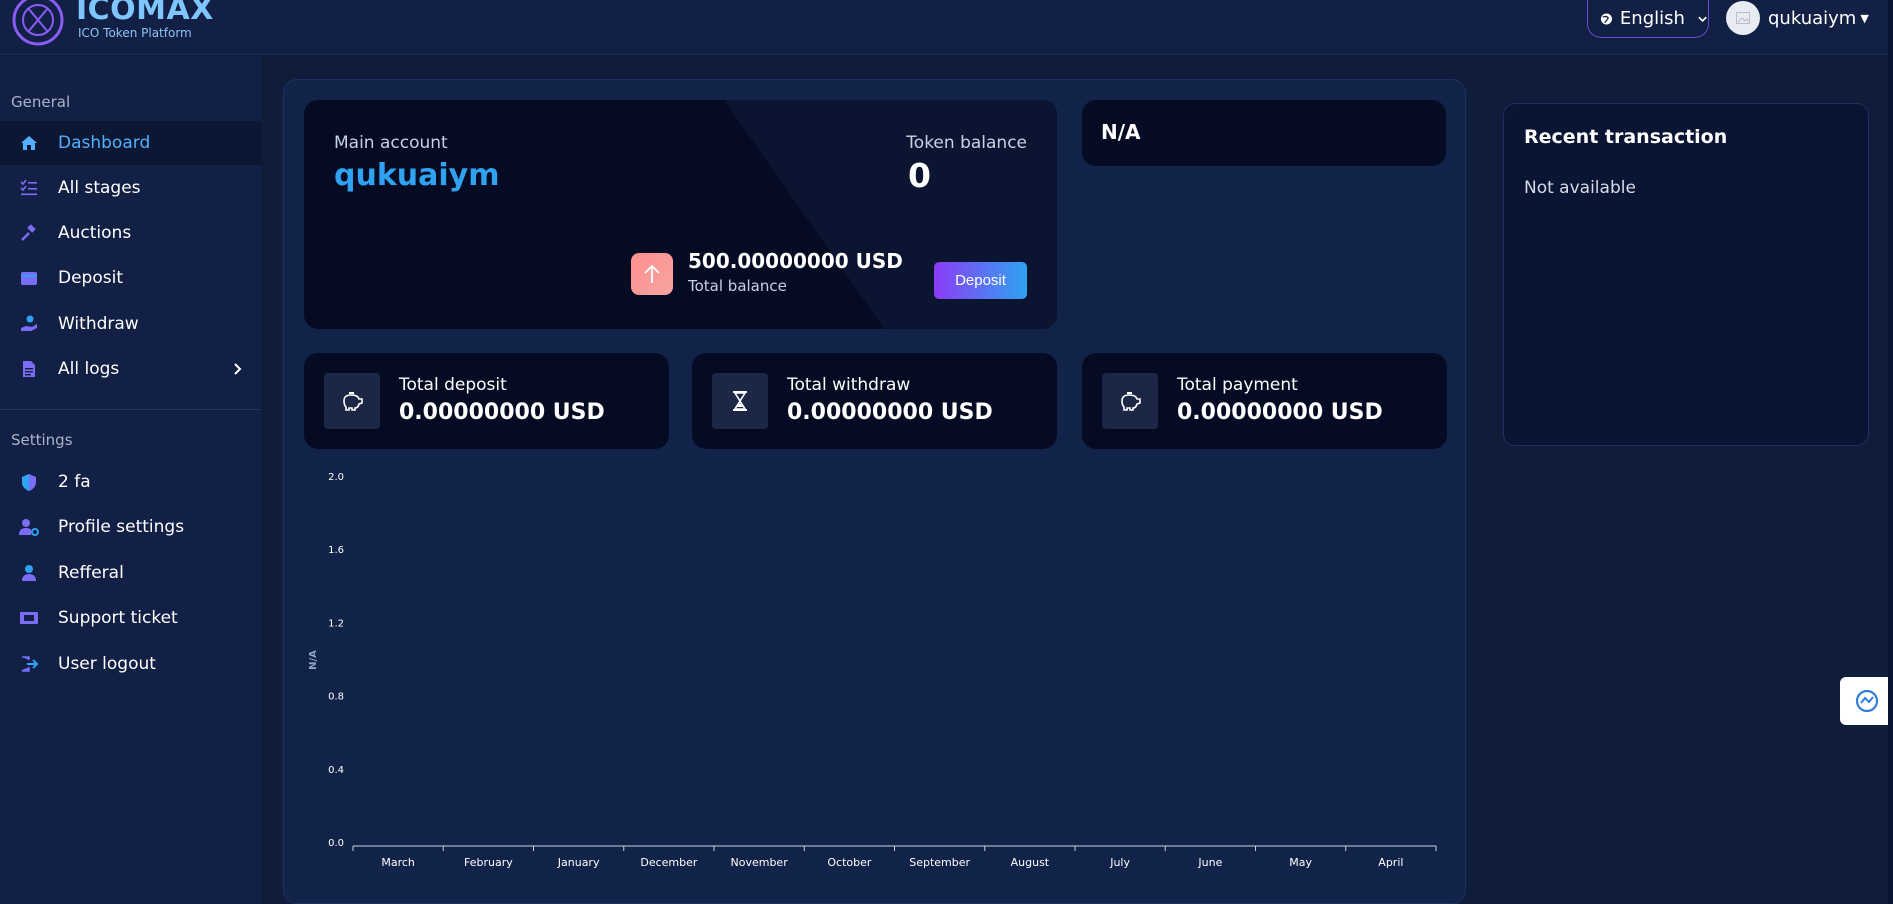 This screenshot has width=1893, height=904. I want to click on total-payment-card: Total payment 0.00000000 USD, so click(1264, 401).